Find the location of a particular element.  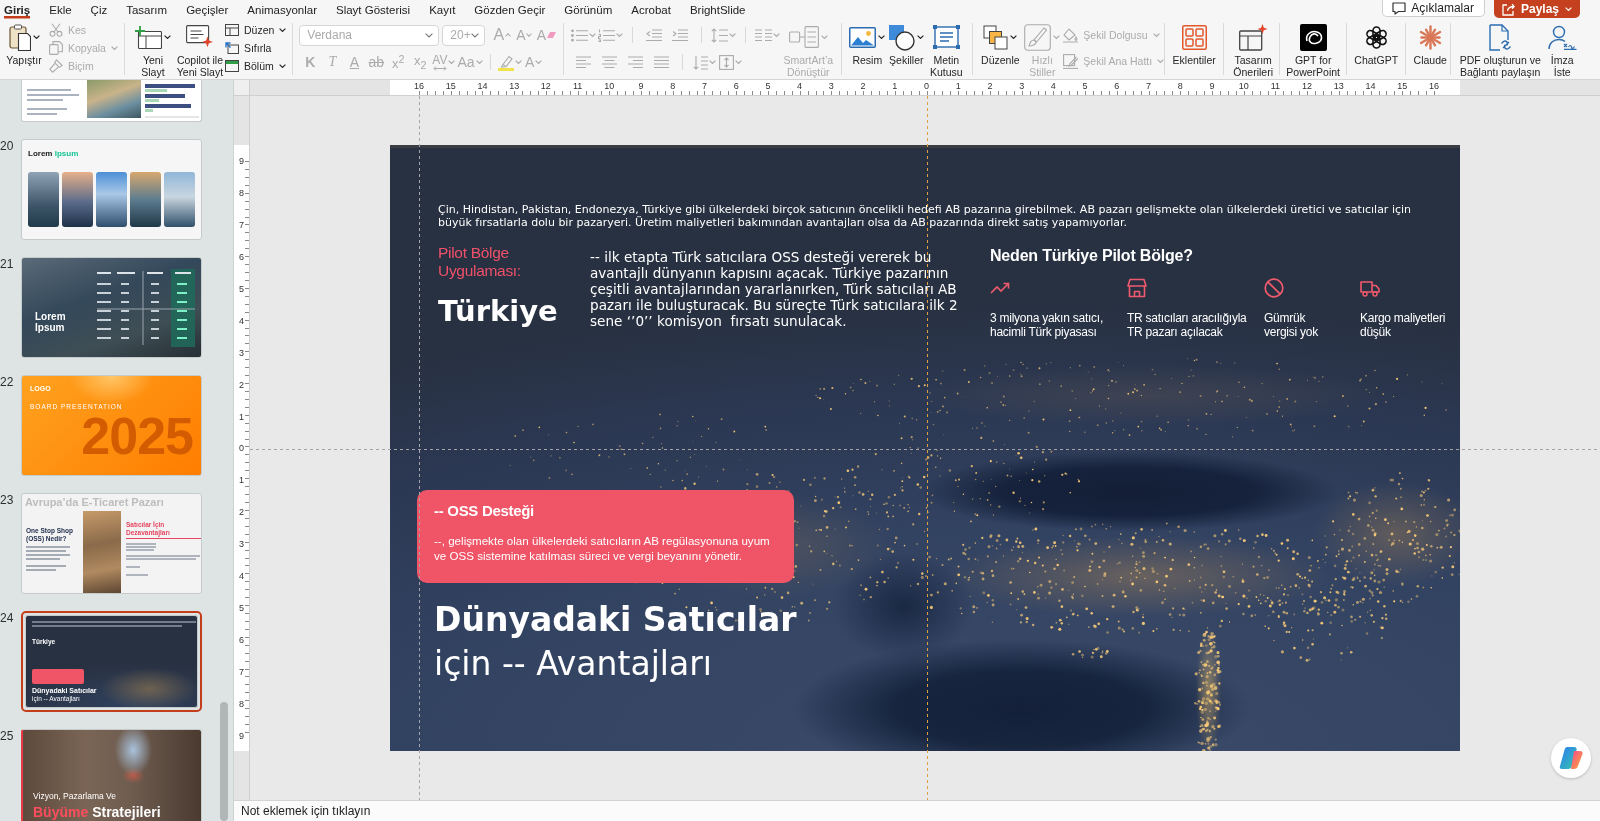

shapes-button: Şekiller is located at coordinates (906, 43).